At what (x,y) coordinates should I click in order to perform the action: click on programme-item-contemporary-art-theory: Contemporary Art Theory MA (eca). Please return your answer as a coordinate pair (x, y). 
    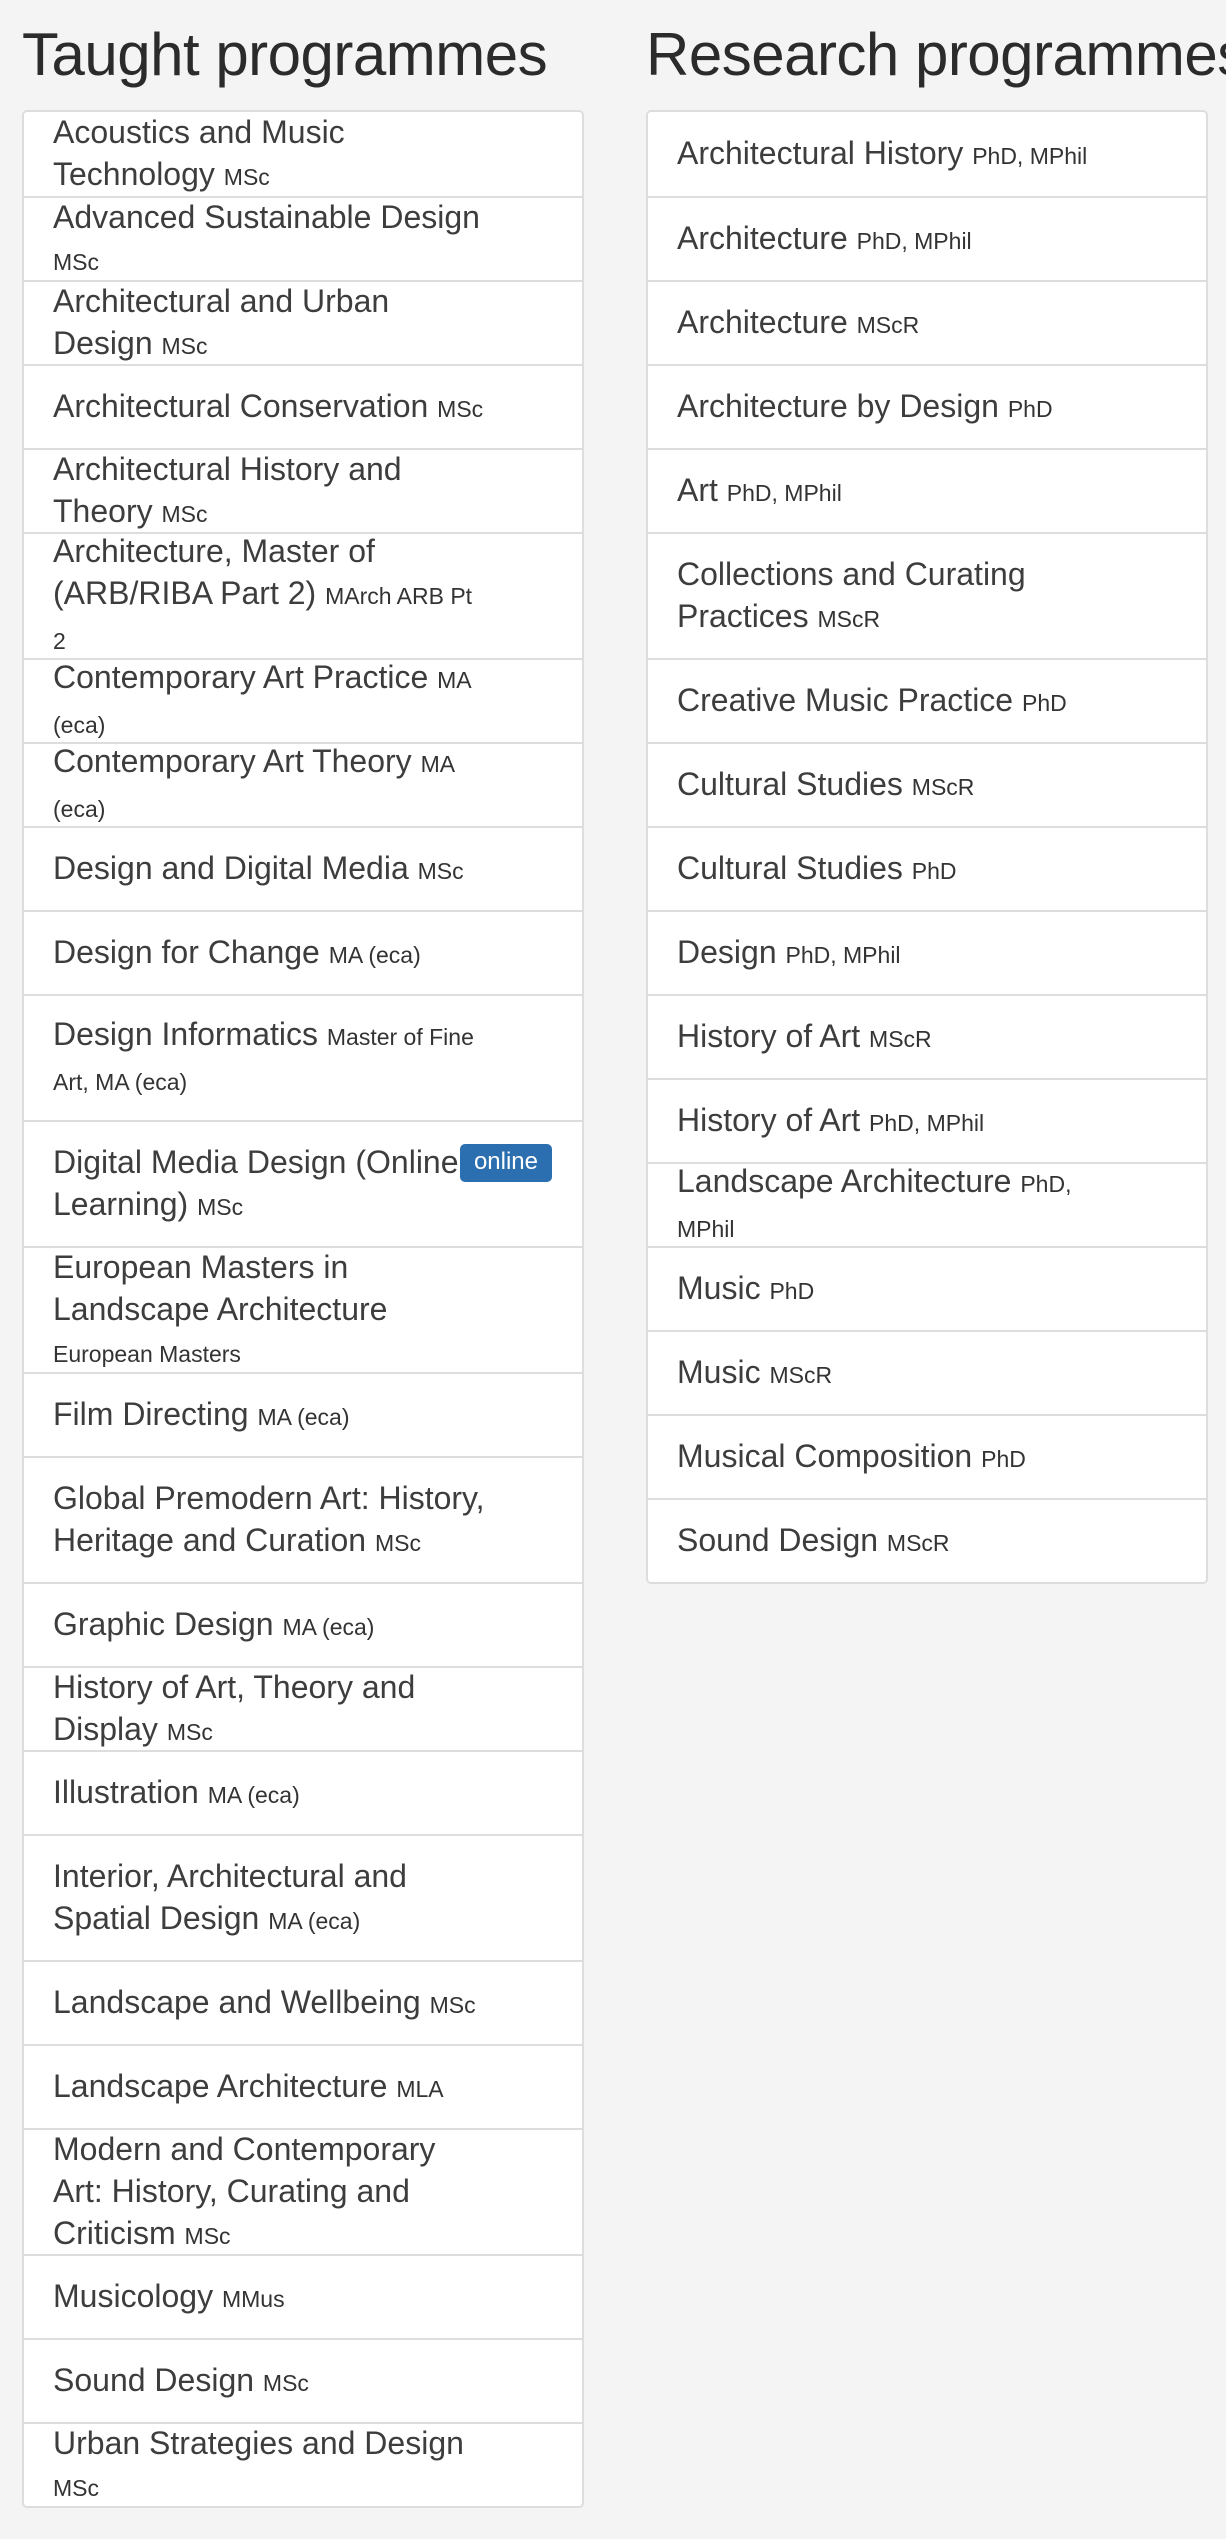
    Looking at the image, I should click on (303, 784).